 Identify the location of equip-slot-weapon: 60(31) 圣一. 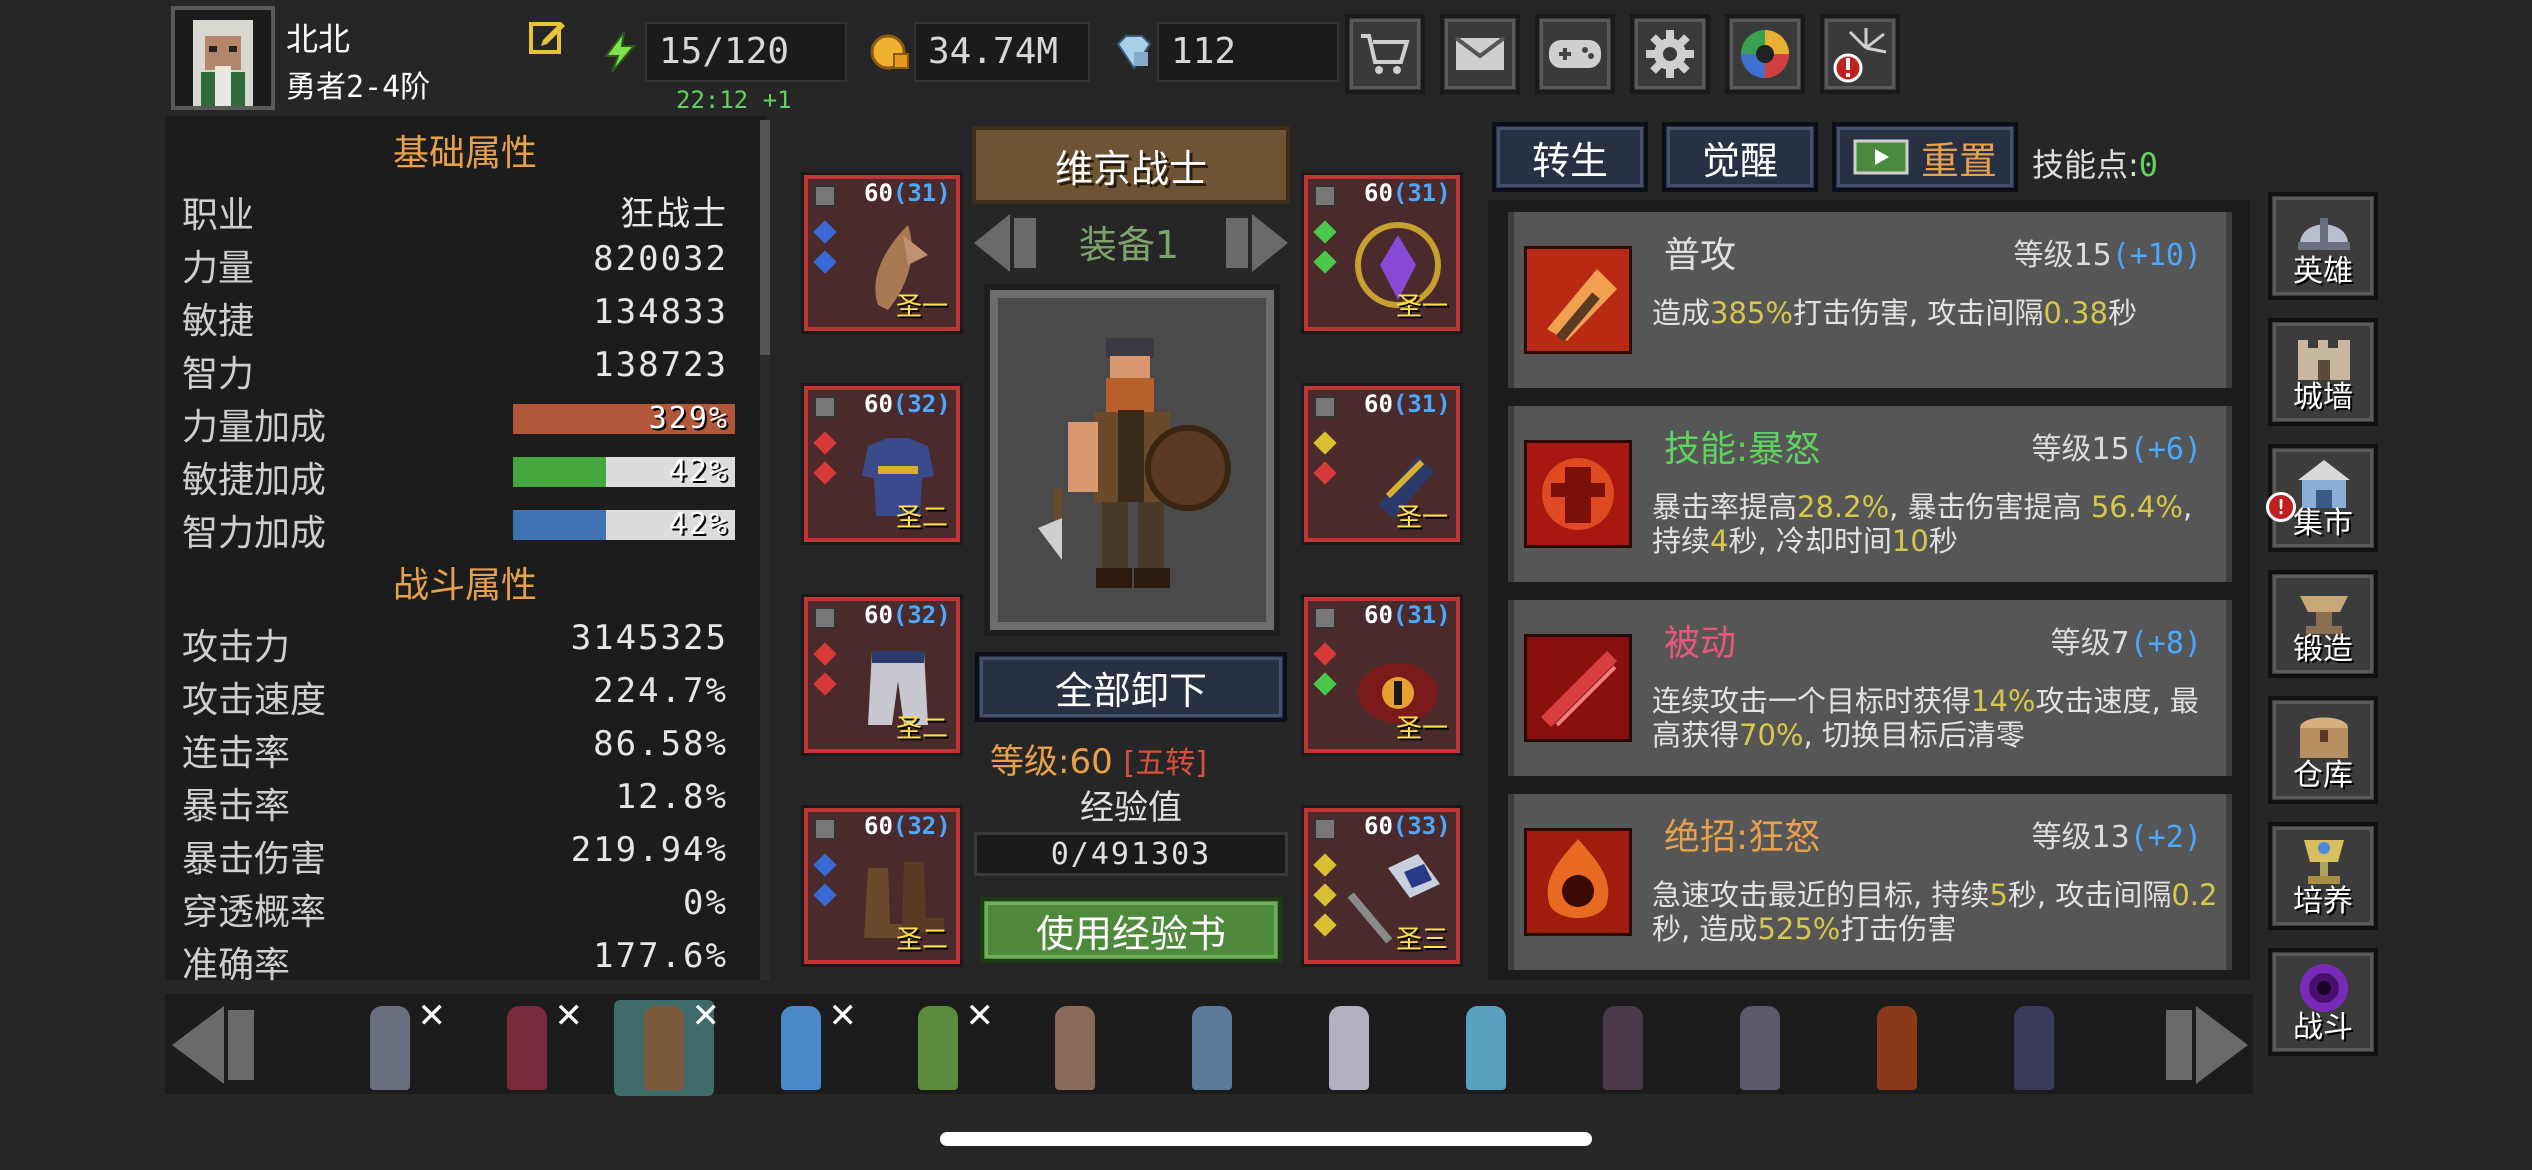
(882, 253).